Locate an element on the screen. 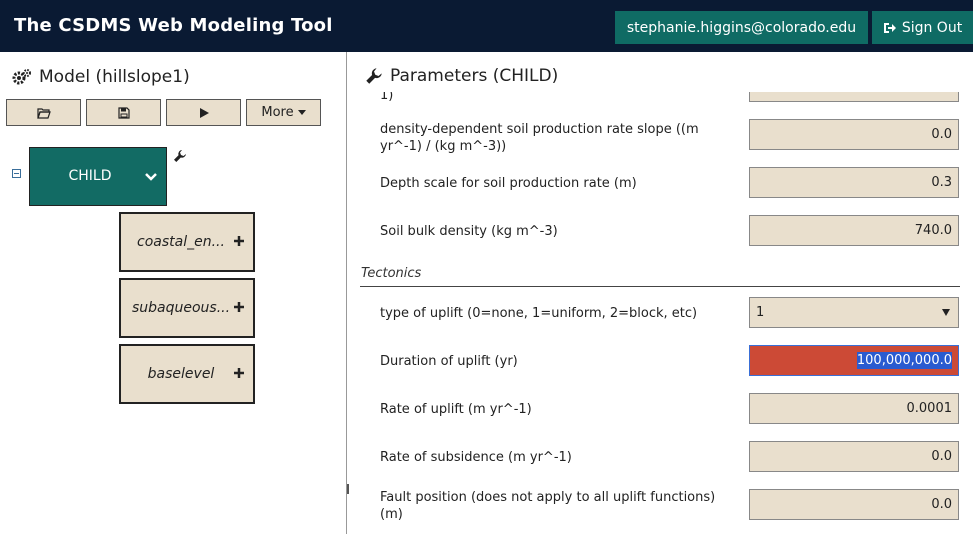 The width and height of the screenshot is (973, 534). soil-production-slope-input: 0.0 is located at coordinates (854, 134).